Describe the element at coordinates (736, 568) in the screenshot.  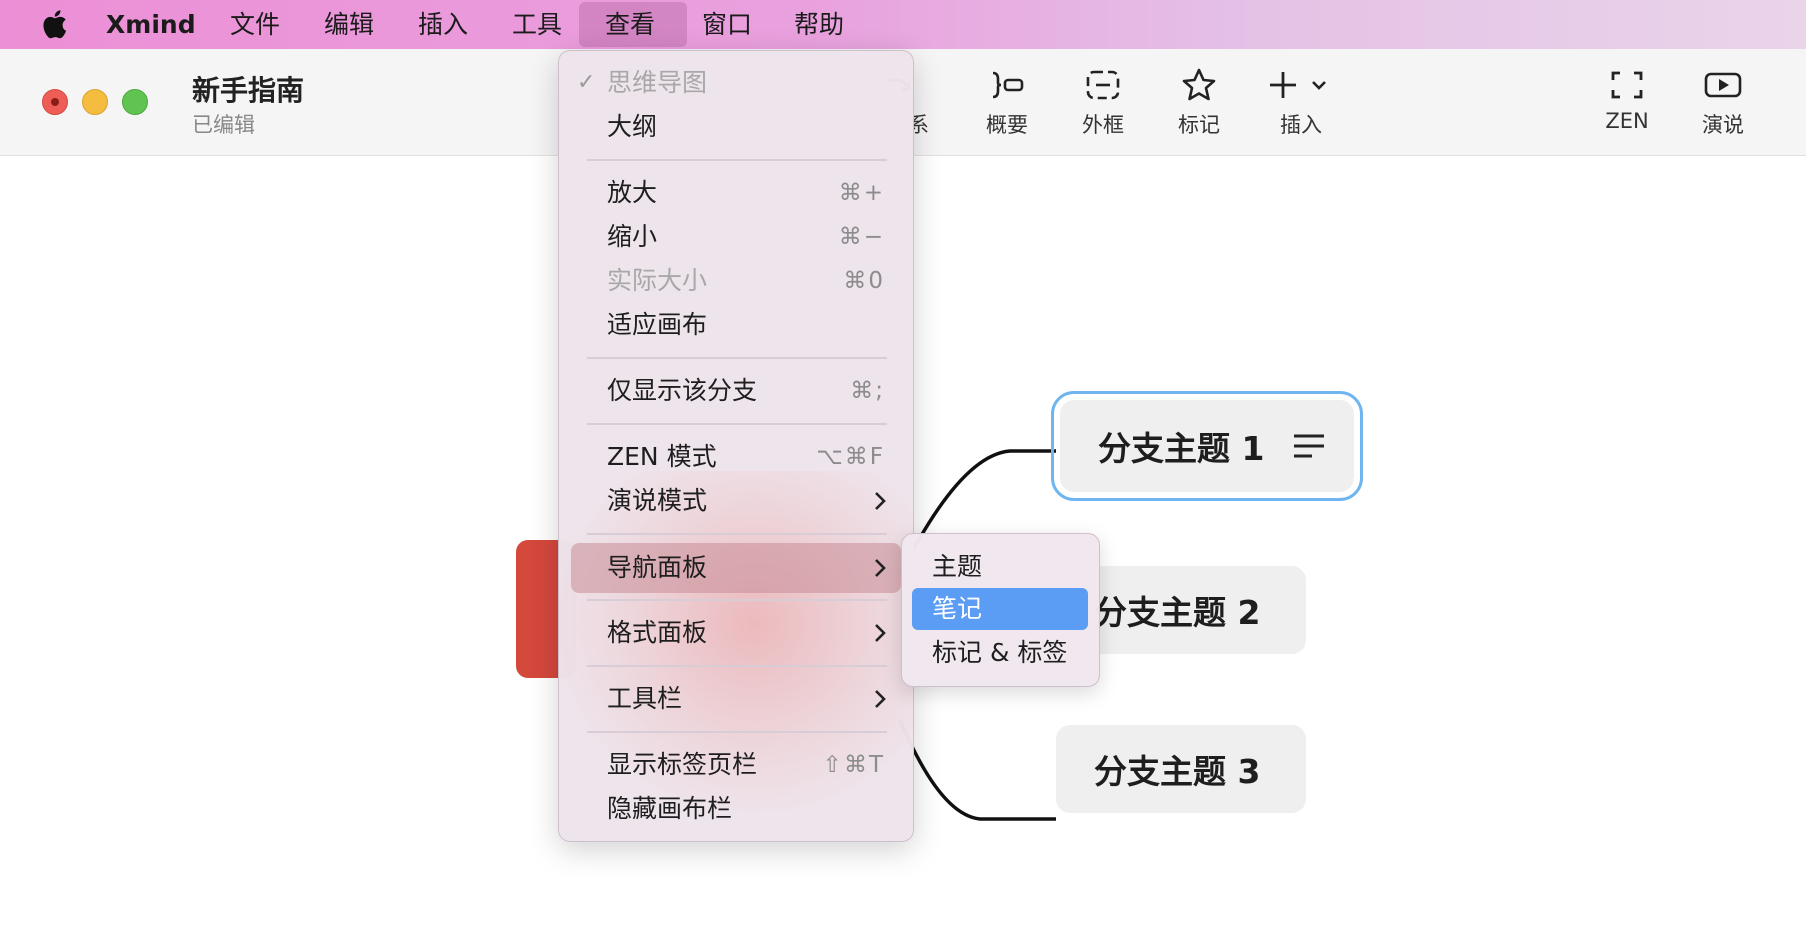
I see `menu-item-nav-panel: 导航面板` at that location.